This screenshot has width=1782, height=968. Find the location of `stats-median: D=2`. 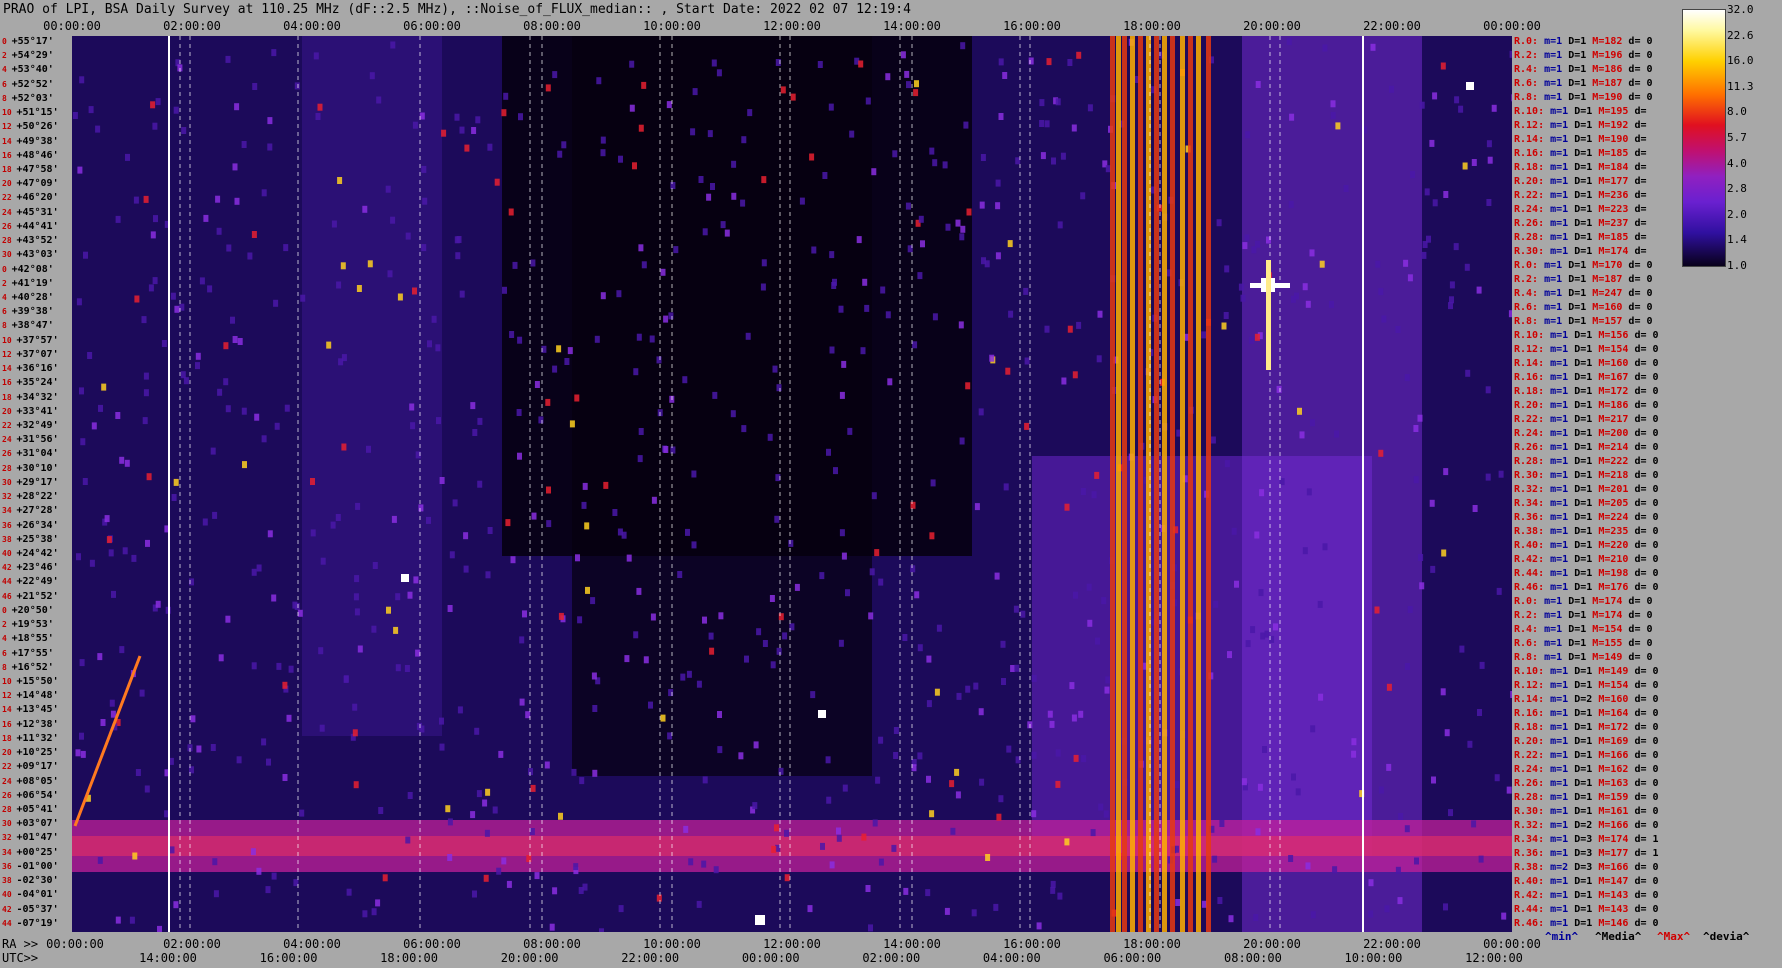

stats-median: D=2 is located at coordinates (1586, 699).